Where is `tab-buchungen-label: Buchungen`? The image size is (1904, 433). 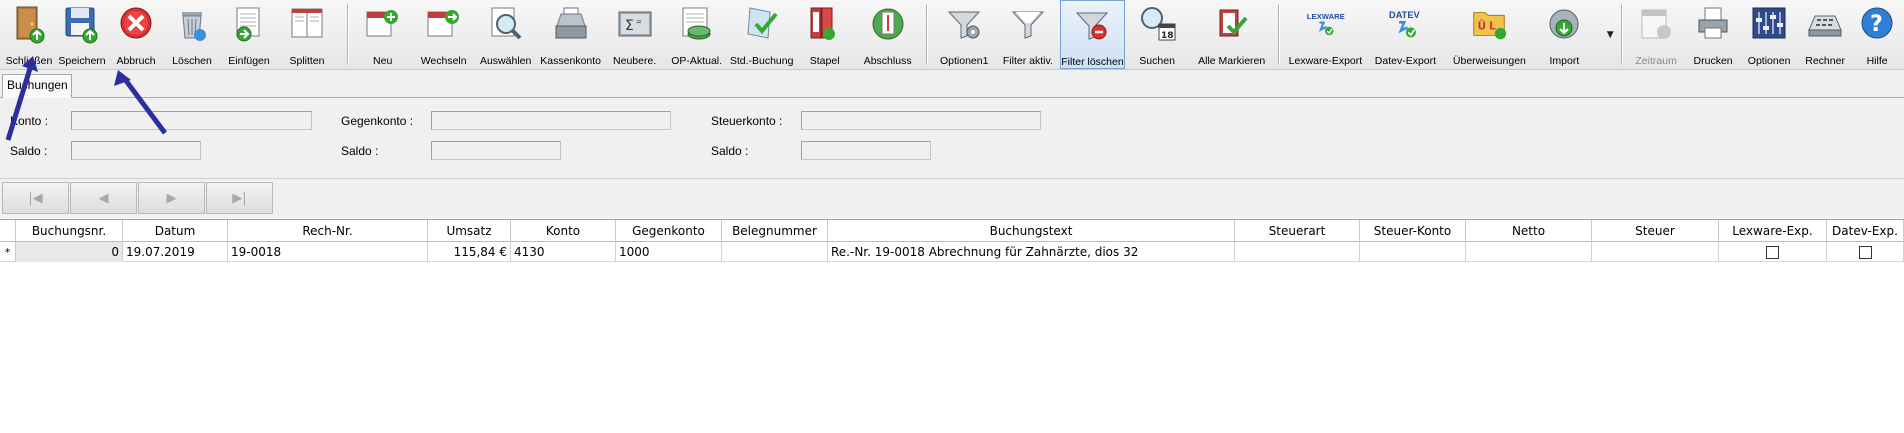
tab-buchungen-label: Buchungen is located at coordinates (37, 85).